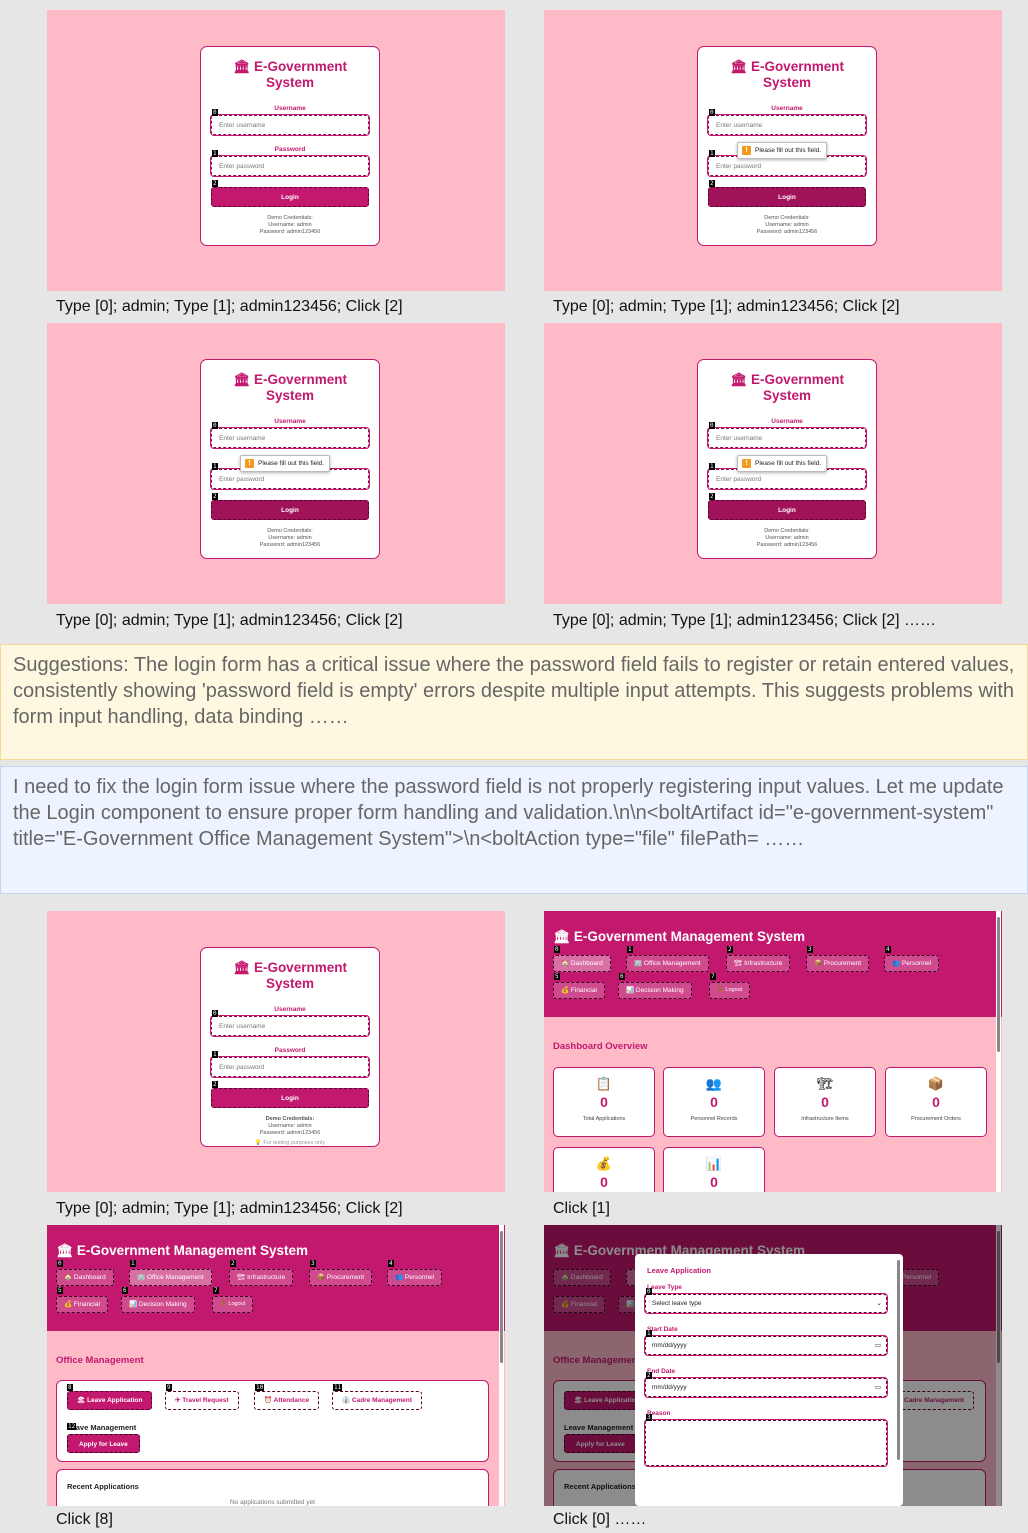 The width and height of the screenshot is (1028, 1533). Describe the element at coordinates (679, 936) in the screenshot. I see `app-title: 🏛 E-Government Management System` at that location.